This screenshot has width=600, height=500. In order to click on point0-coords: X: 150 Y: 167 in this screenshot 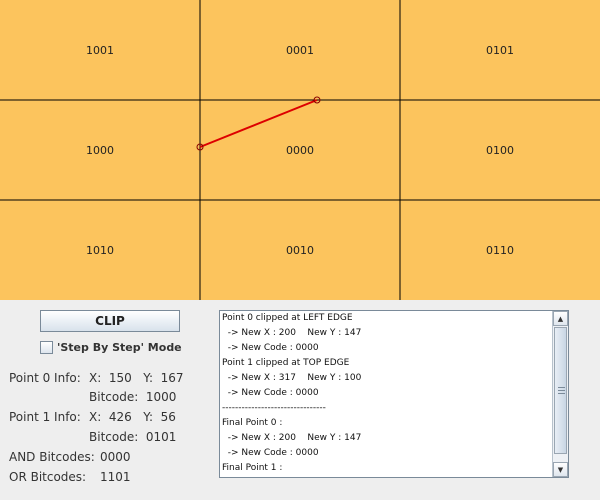, I will do `click(136, 378)`.